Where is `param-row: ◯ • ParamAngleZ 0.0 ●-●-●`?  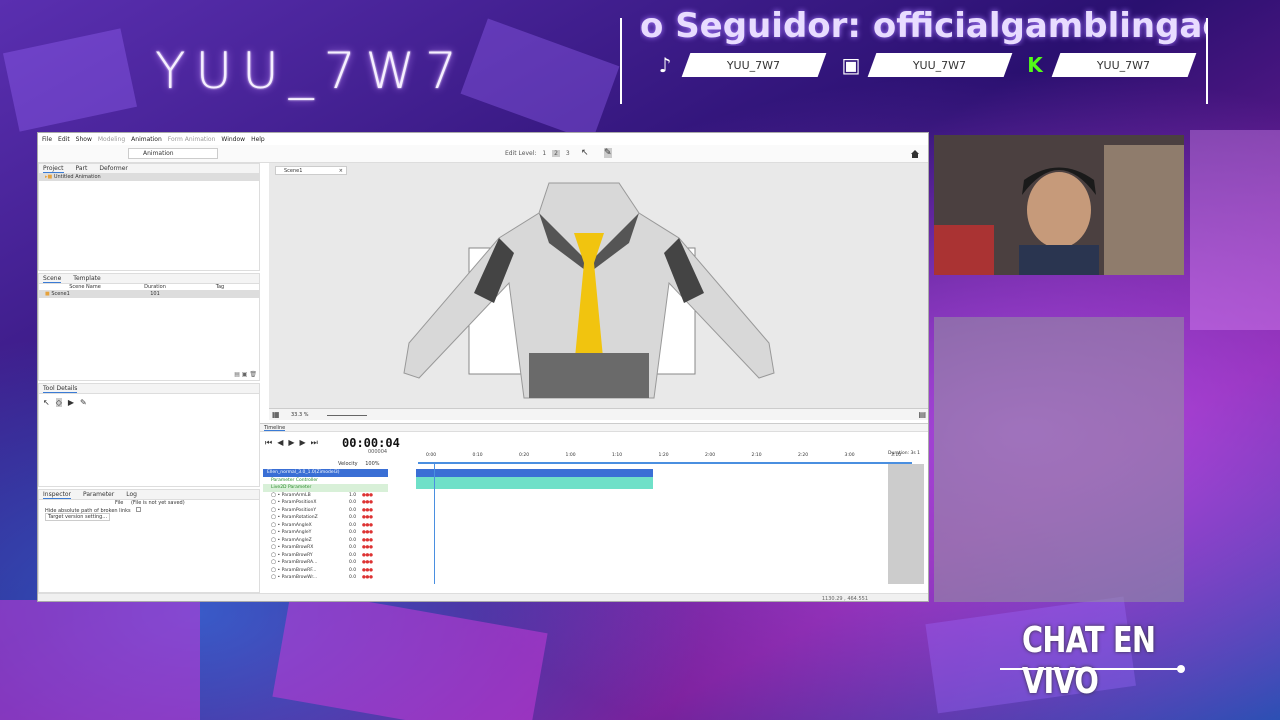
param-row: ◯ • ParamAngleZ 0.0 ●-●-● is located at coordinates (325, 541).